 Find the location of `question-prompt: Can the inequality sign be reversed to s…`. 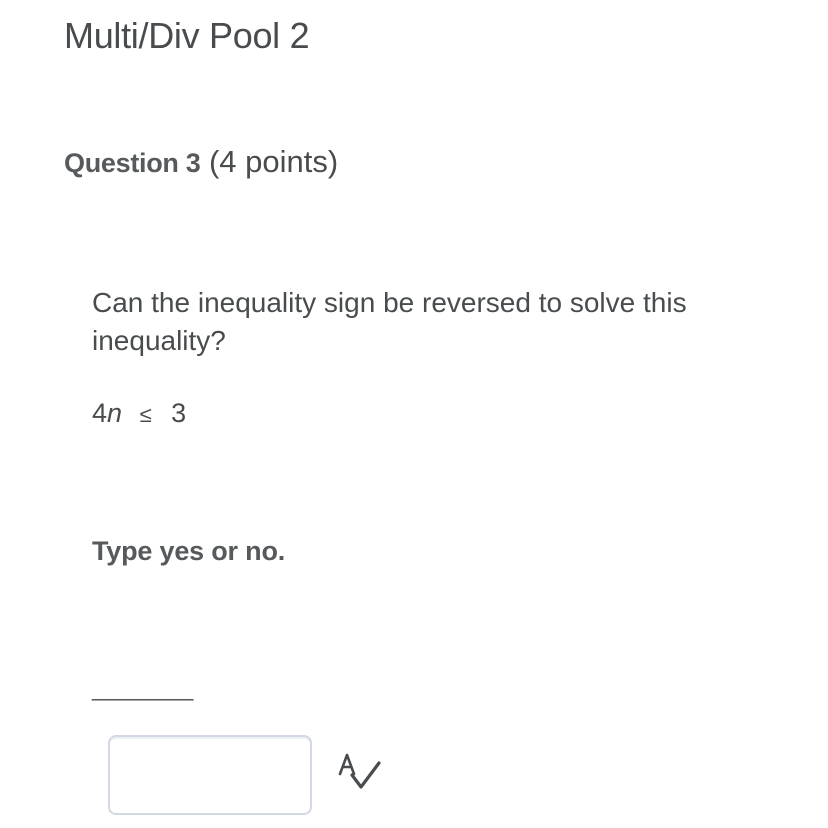

question-prompt: Can the inequality sign be reversed to s… is located at coordinates (389, 321).